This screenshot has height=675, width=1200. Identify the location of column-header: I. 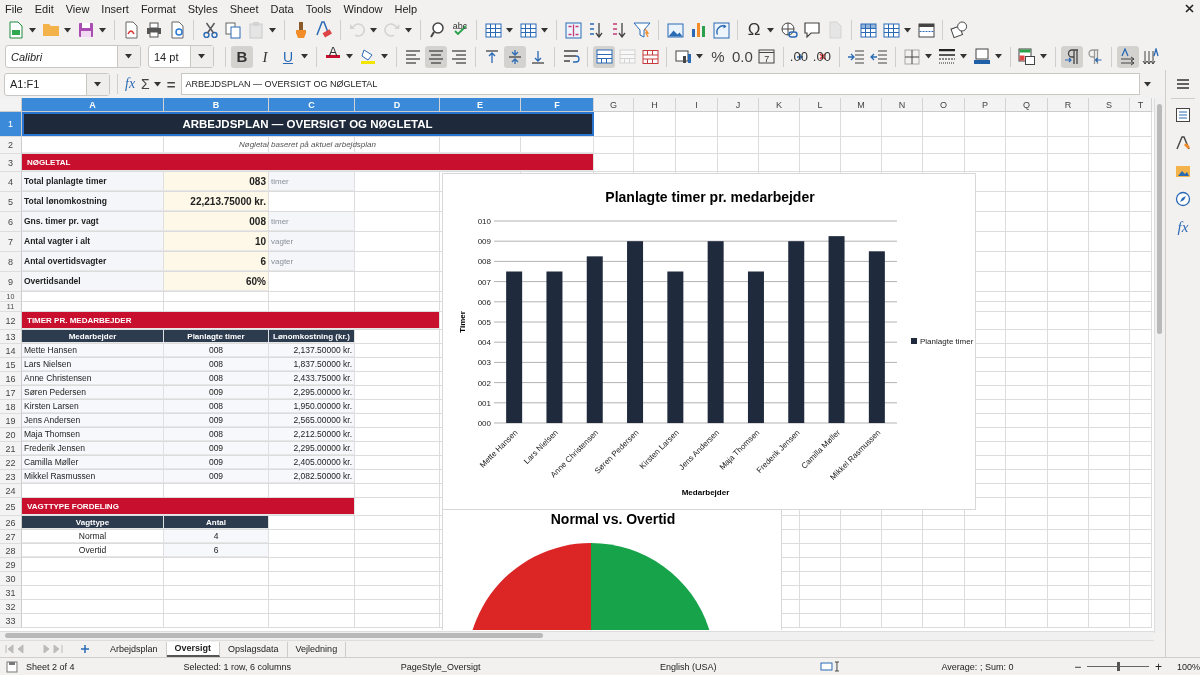
(697, 105).